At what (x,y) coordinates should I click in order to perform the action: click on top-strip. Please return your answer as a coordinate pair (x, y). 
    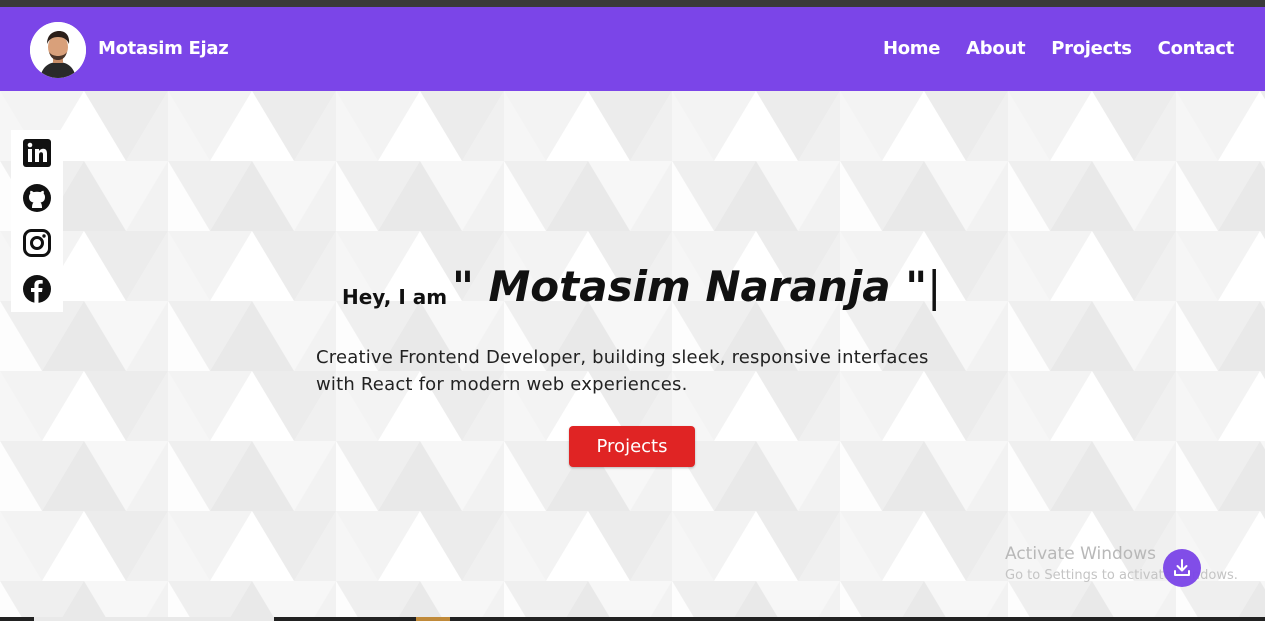
    Looking at the image, I should click on (632, 3).